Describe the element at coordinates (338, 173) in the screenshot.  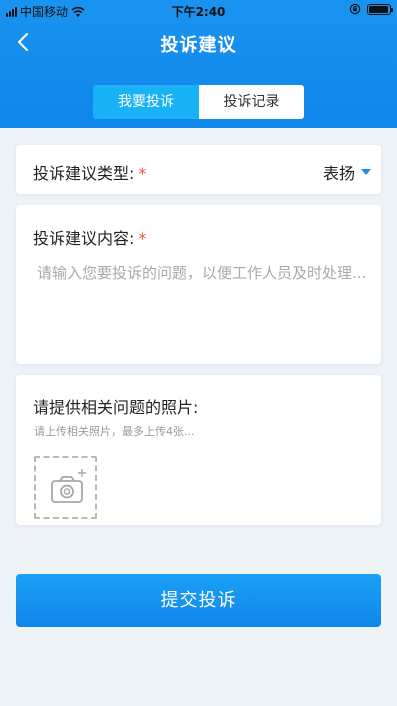
I see `complaint-type-value: 表扬` at that location.